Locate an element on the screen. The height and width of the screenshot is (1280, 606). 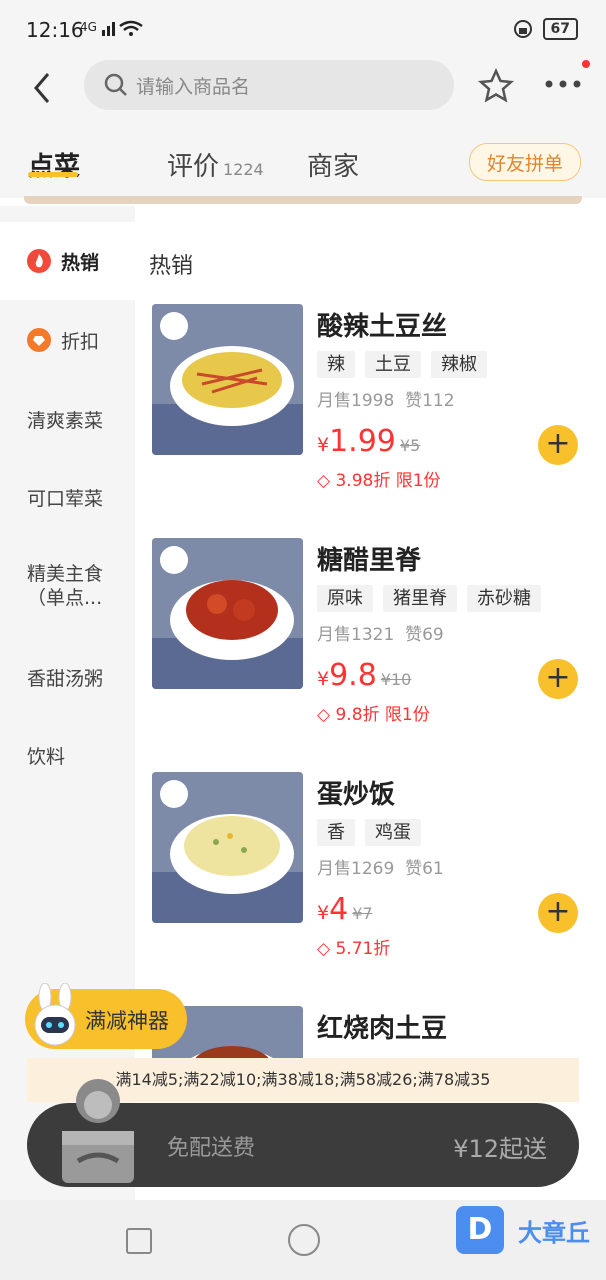
sidebar-item-discount: 折扣 is located at coordinates (67, 340).